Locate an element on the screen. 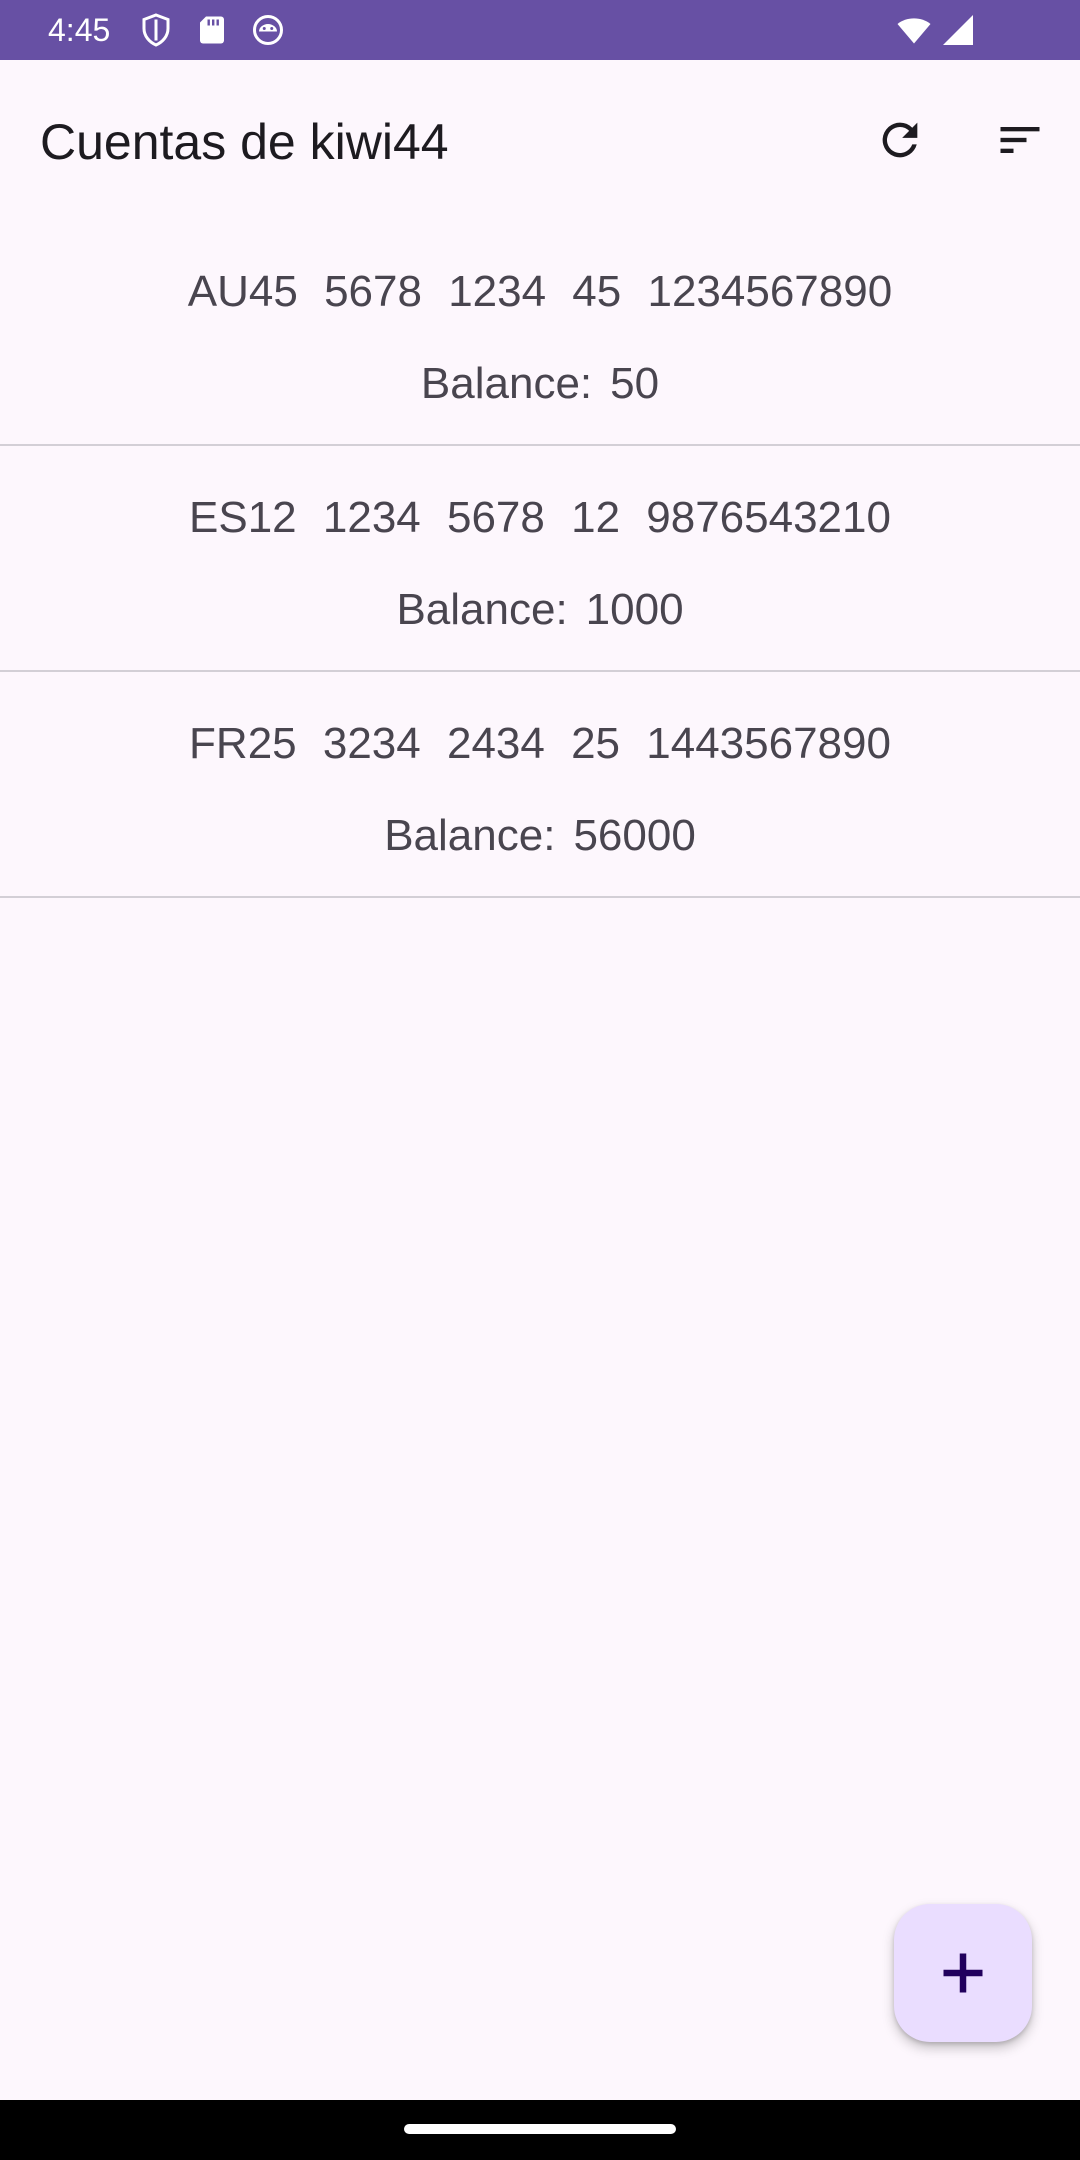  refresh-button is located at coordinates (900, 140).